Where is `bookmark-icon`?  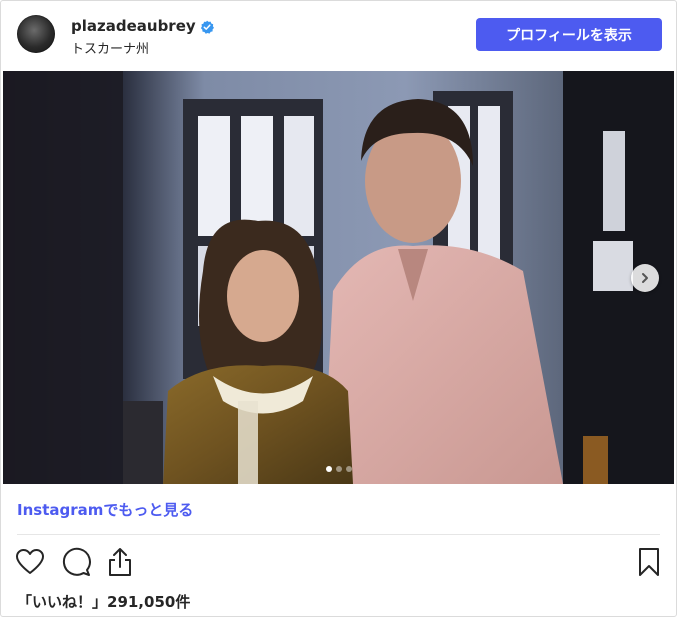
bookmark-icon is located at coordinates (649, 562).